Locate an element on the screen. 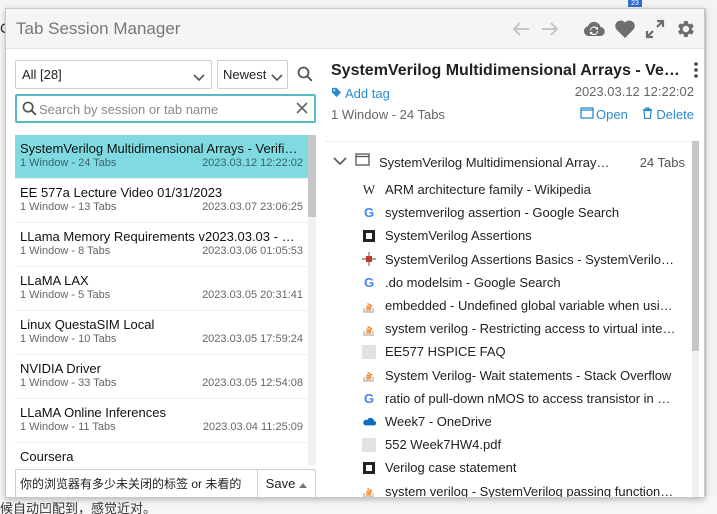  clear-search-icon is located at coordinates (302, 110).